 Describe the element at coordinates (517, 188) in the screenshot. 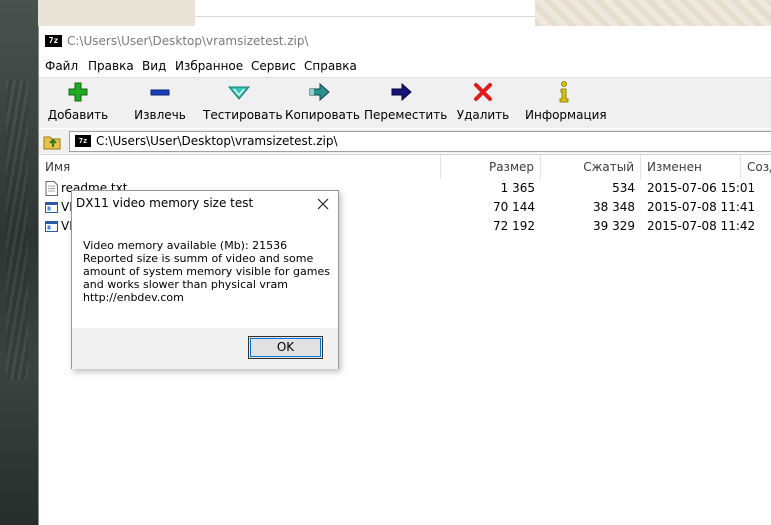

I see `file-size: 1 365` at that location.